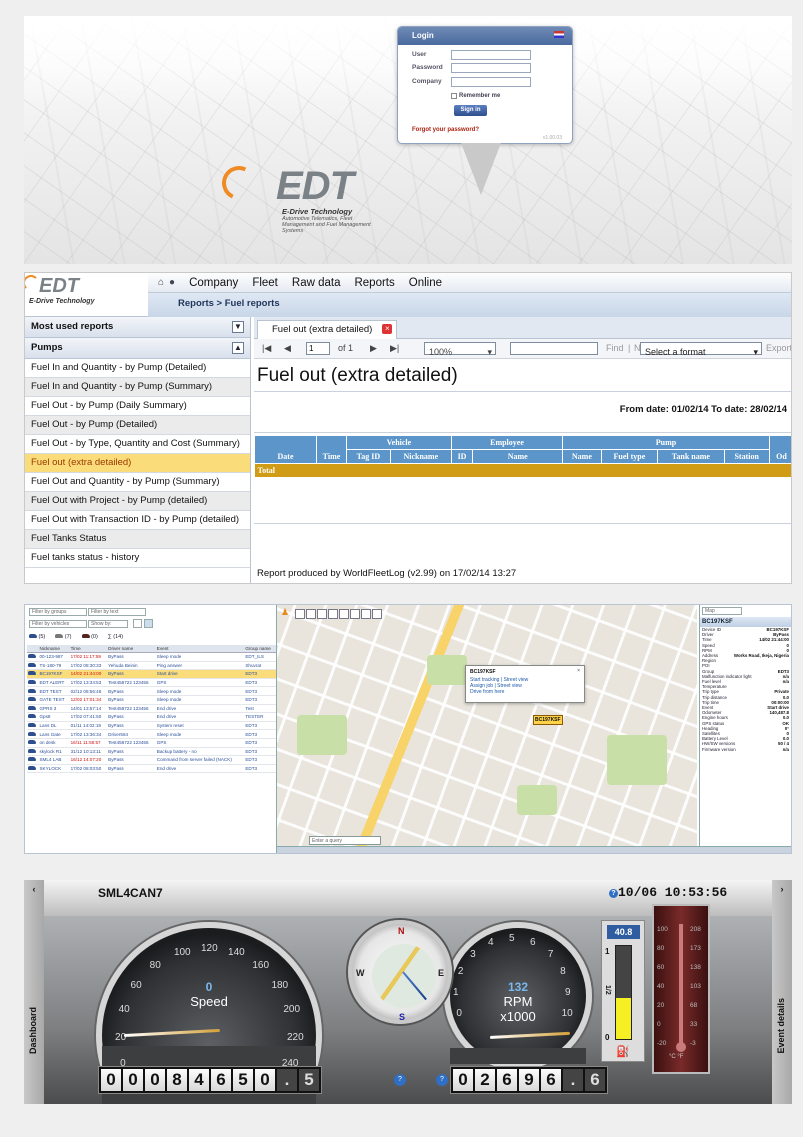 This screenshot has width=803, height=1137. I want to click on password-input, so click(491, 68).